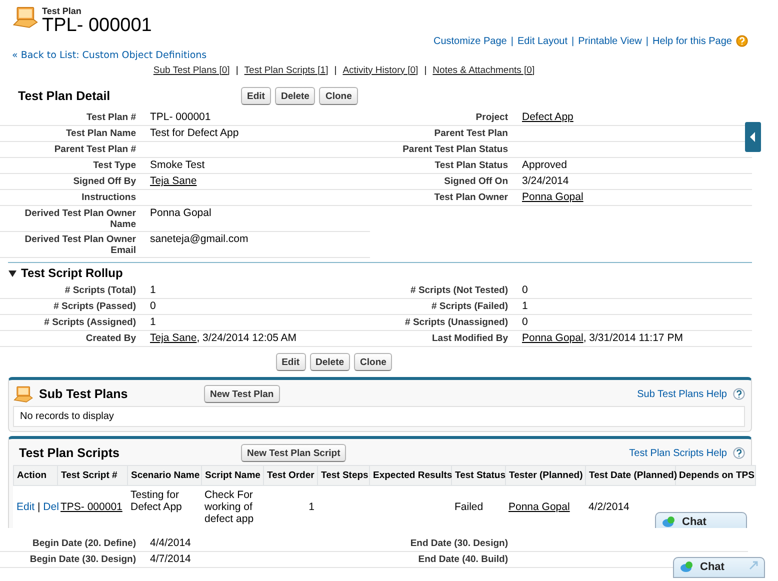 This screenshot has height=581, width=778. What do you see at coordinates (199, 239) in the screenshot?
I see `field-value: saneteja@gmail.com` at bounding box center [199, 239].